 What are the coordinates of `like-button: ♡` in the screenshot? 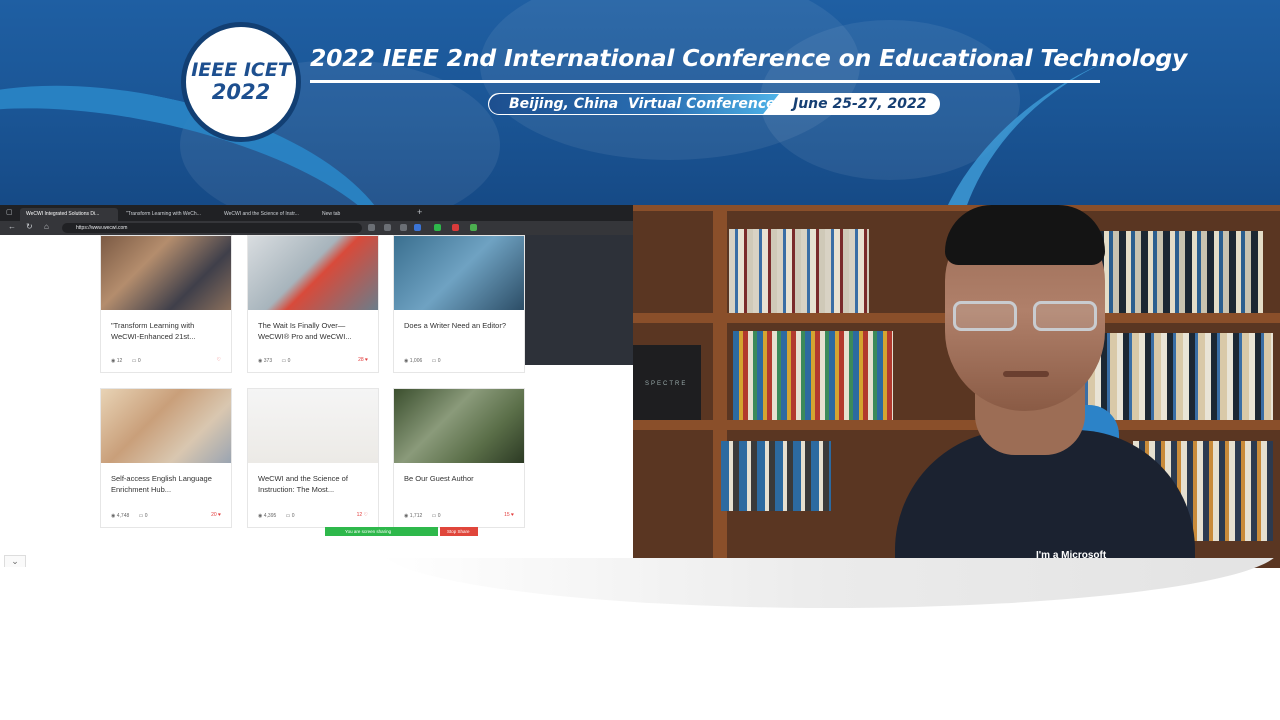 It's located at (219, 360).